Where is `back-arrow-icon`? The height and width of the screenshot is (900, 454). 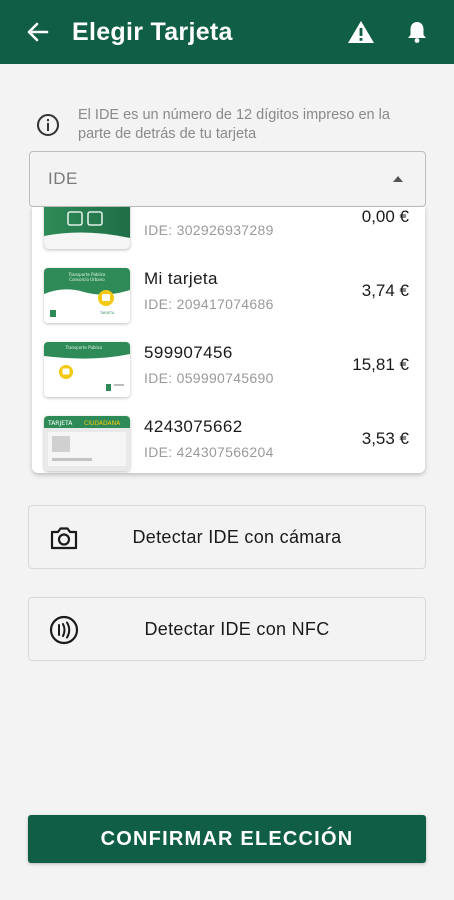
back-arrow-icon is located at coordinates (38, 32).